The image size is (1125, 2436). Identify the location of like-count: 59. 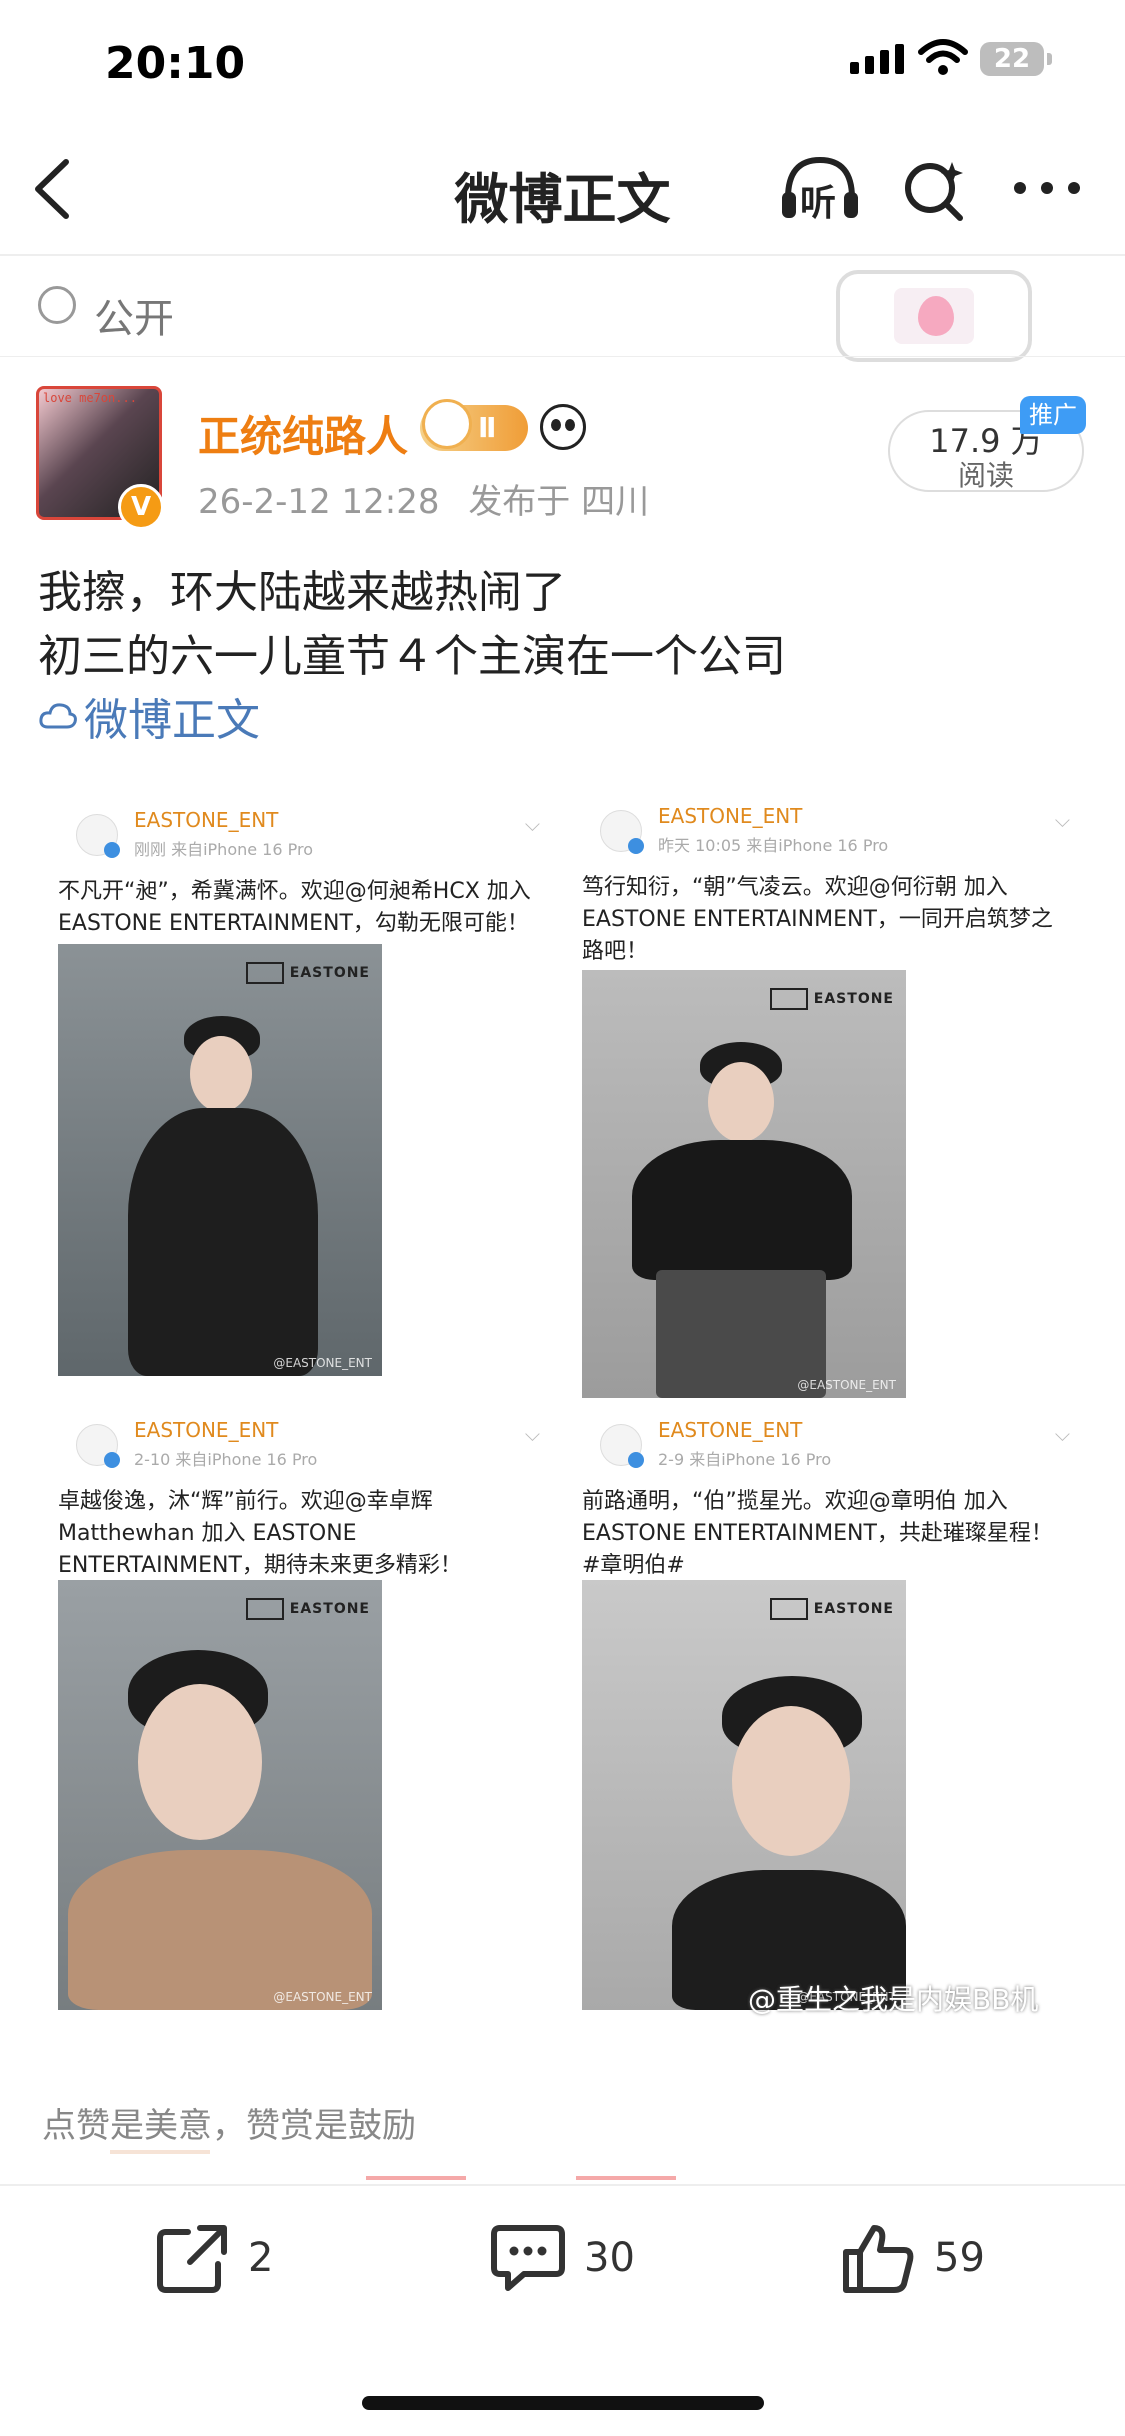
(959, 2258).